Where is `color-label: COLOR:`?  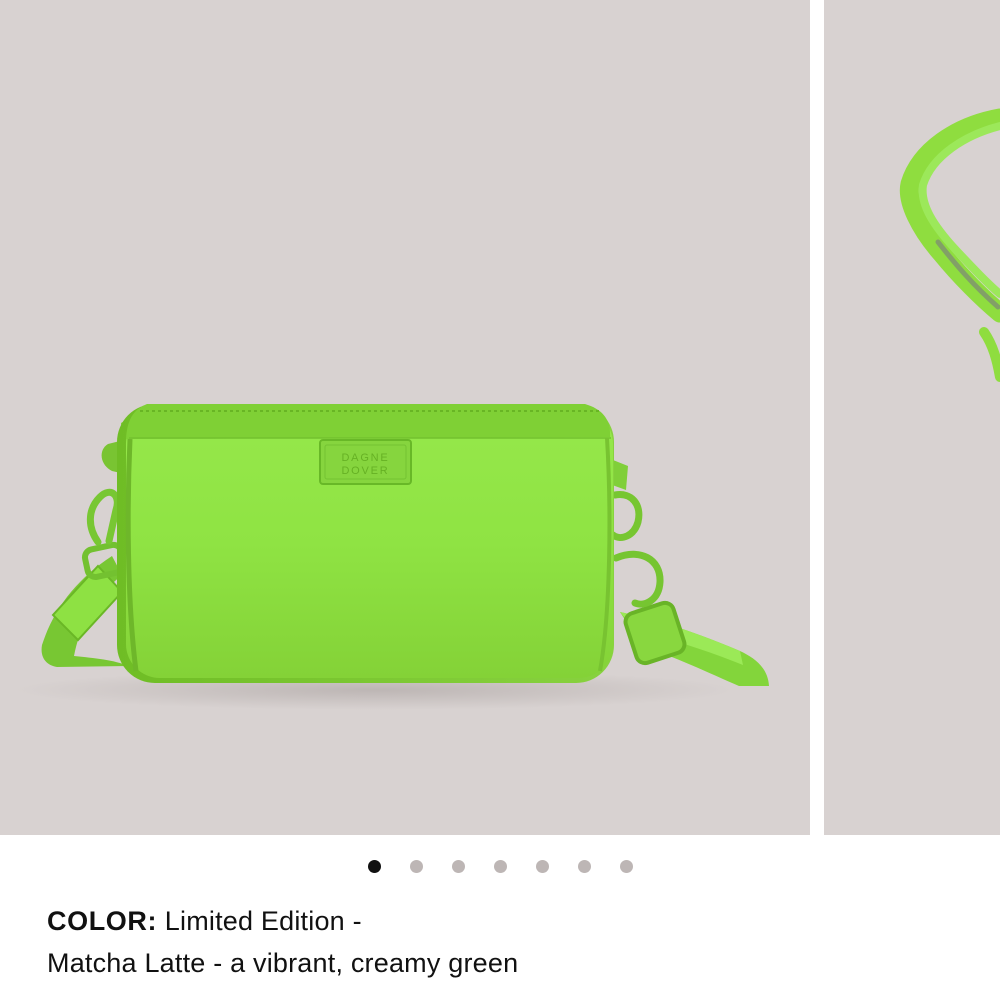 color-label: COLOR: is located at coordinates (102, 921).